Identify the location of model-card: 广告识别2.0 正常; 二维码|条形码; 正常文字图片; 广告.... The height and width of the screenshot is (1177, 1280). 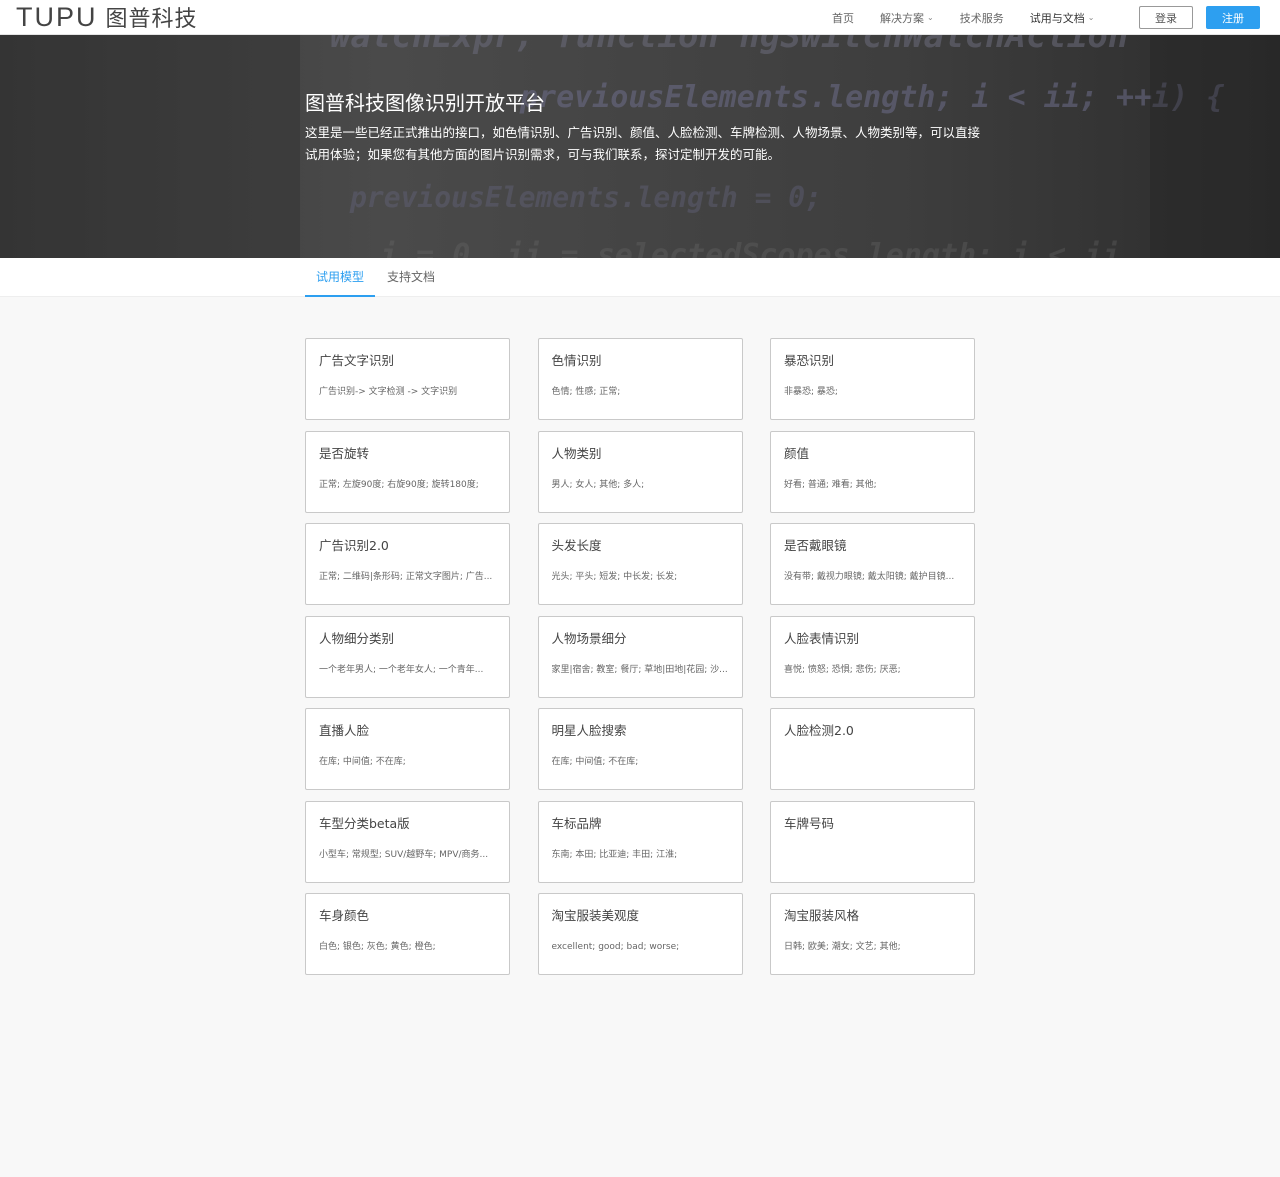
(407, 564).